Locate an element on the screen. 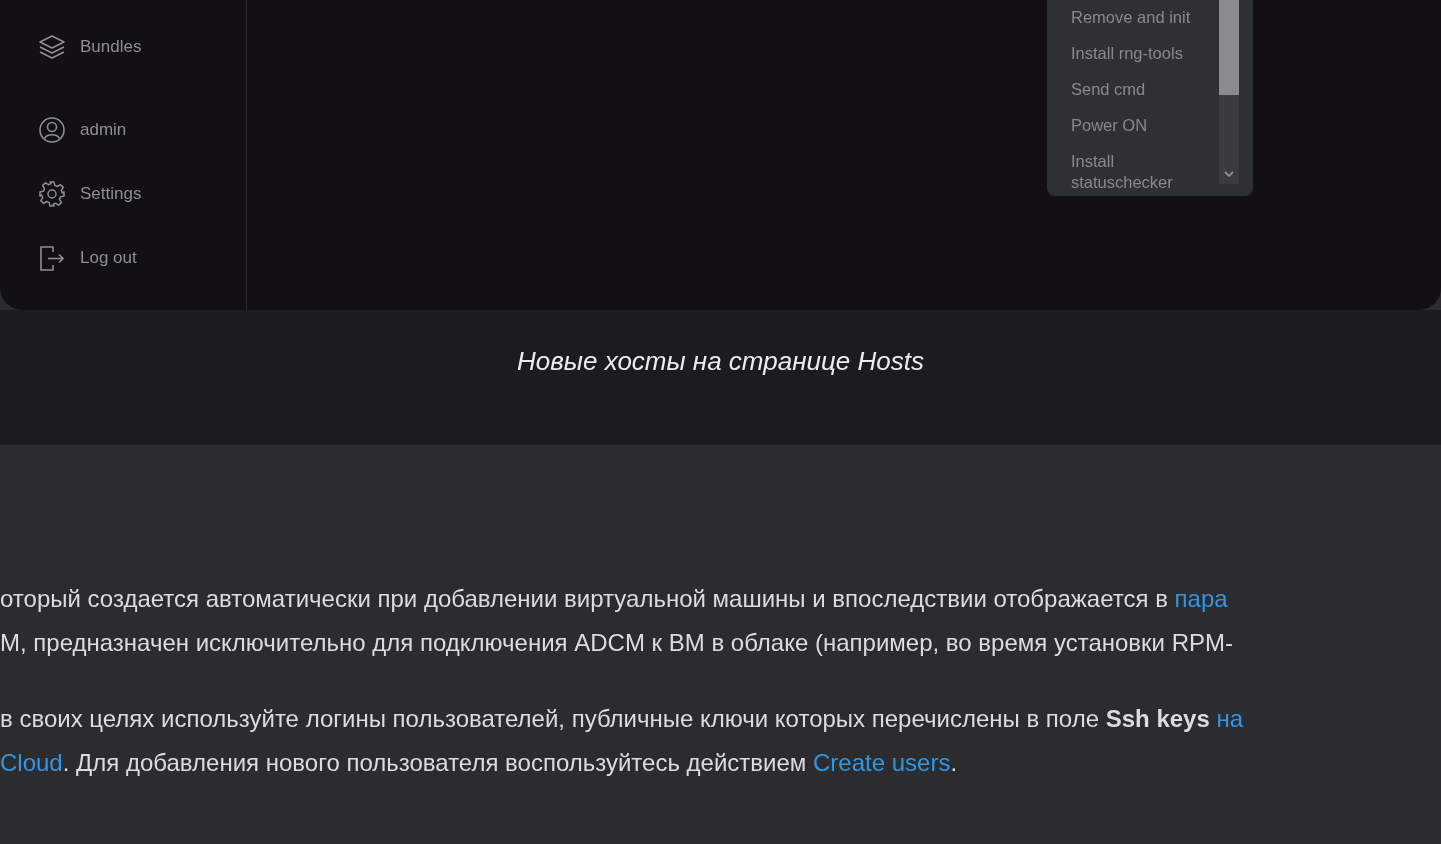  menu-item: Remove and init is located at coordinates (1145, 18).